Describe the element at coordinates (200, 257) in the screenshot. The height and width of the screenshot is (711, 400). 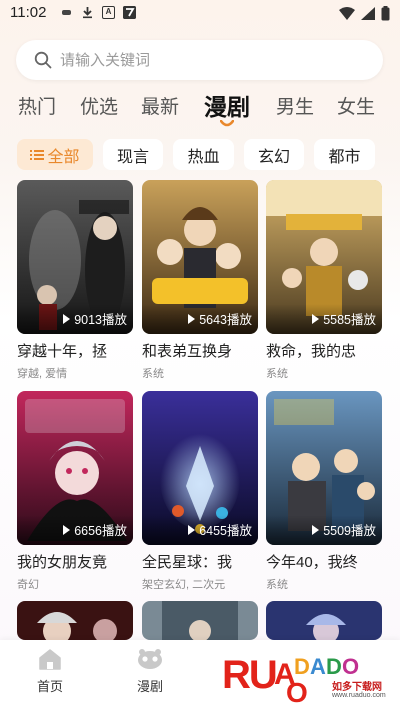
I see `drama-cover: 5643播放` at that location.